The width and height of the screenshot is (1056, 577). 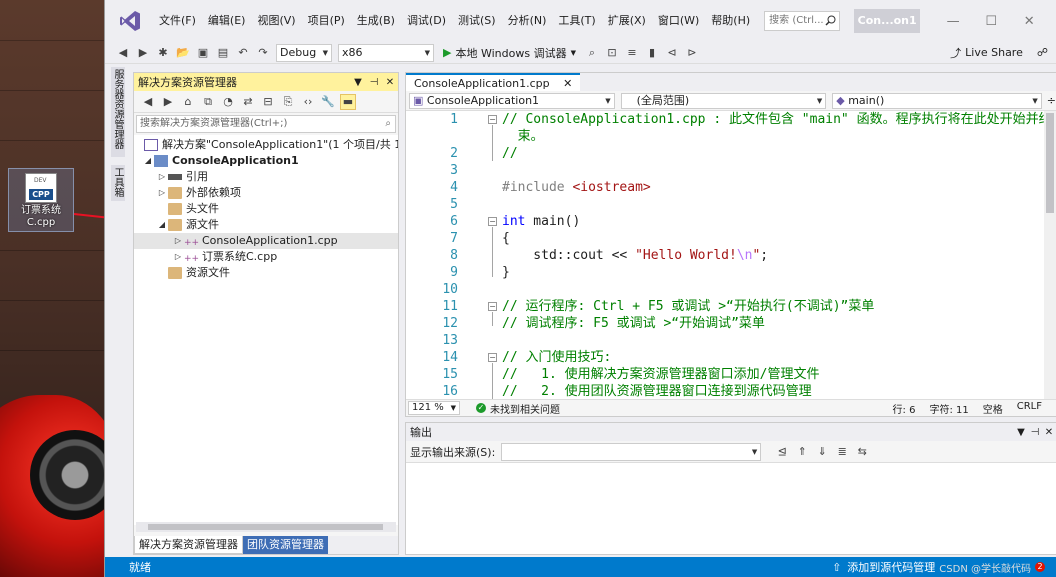 I want to click on add-to-source-control-button: ⇧ 添加到源代码管理 CSDN @学长敲代码 2, so click(x=940, y=567).